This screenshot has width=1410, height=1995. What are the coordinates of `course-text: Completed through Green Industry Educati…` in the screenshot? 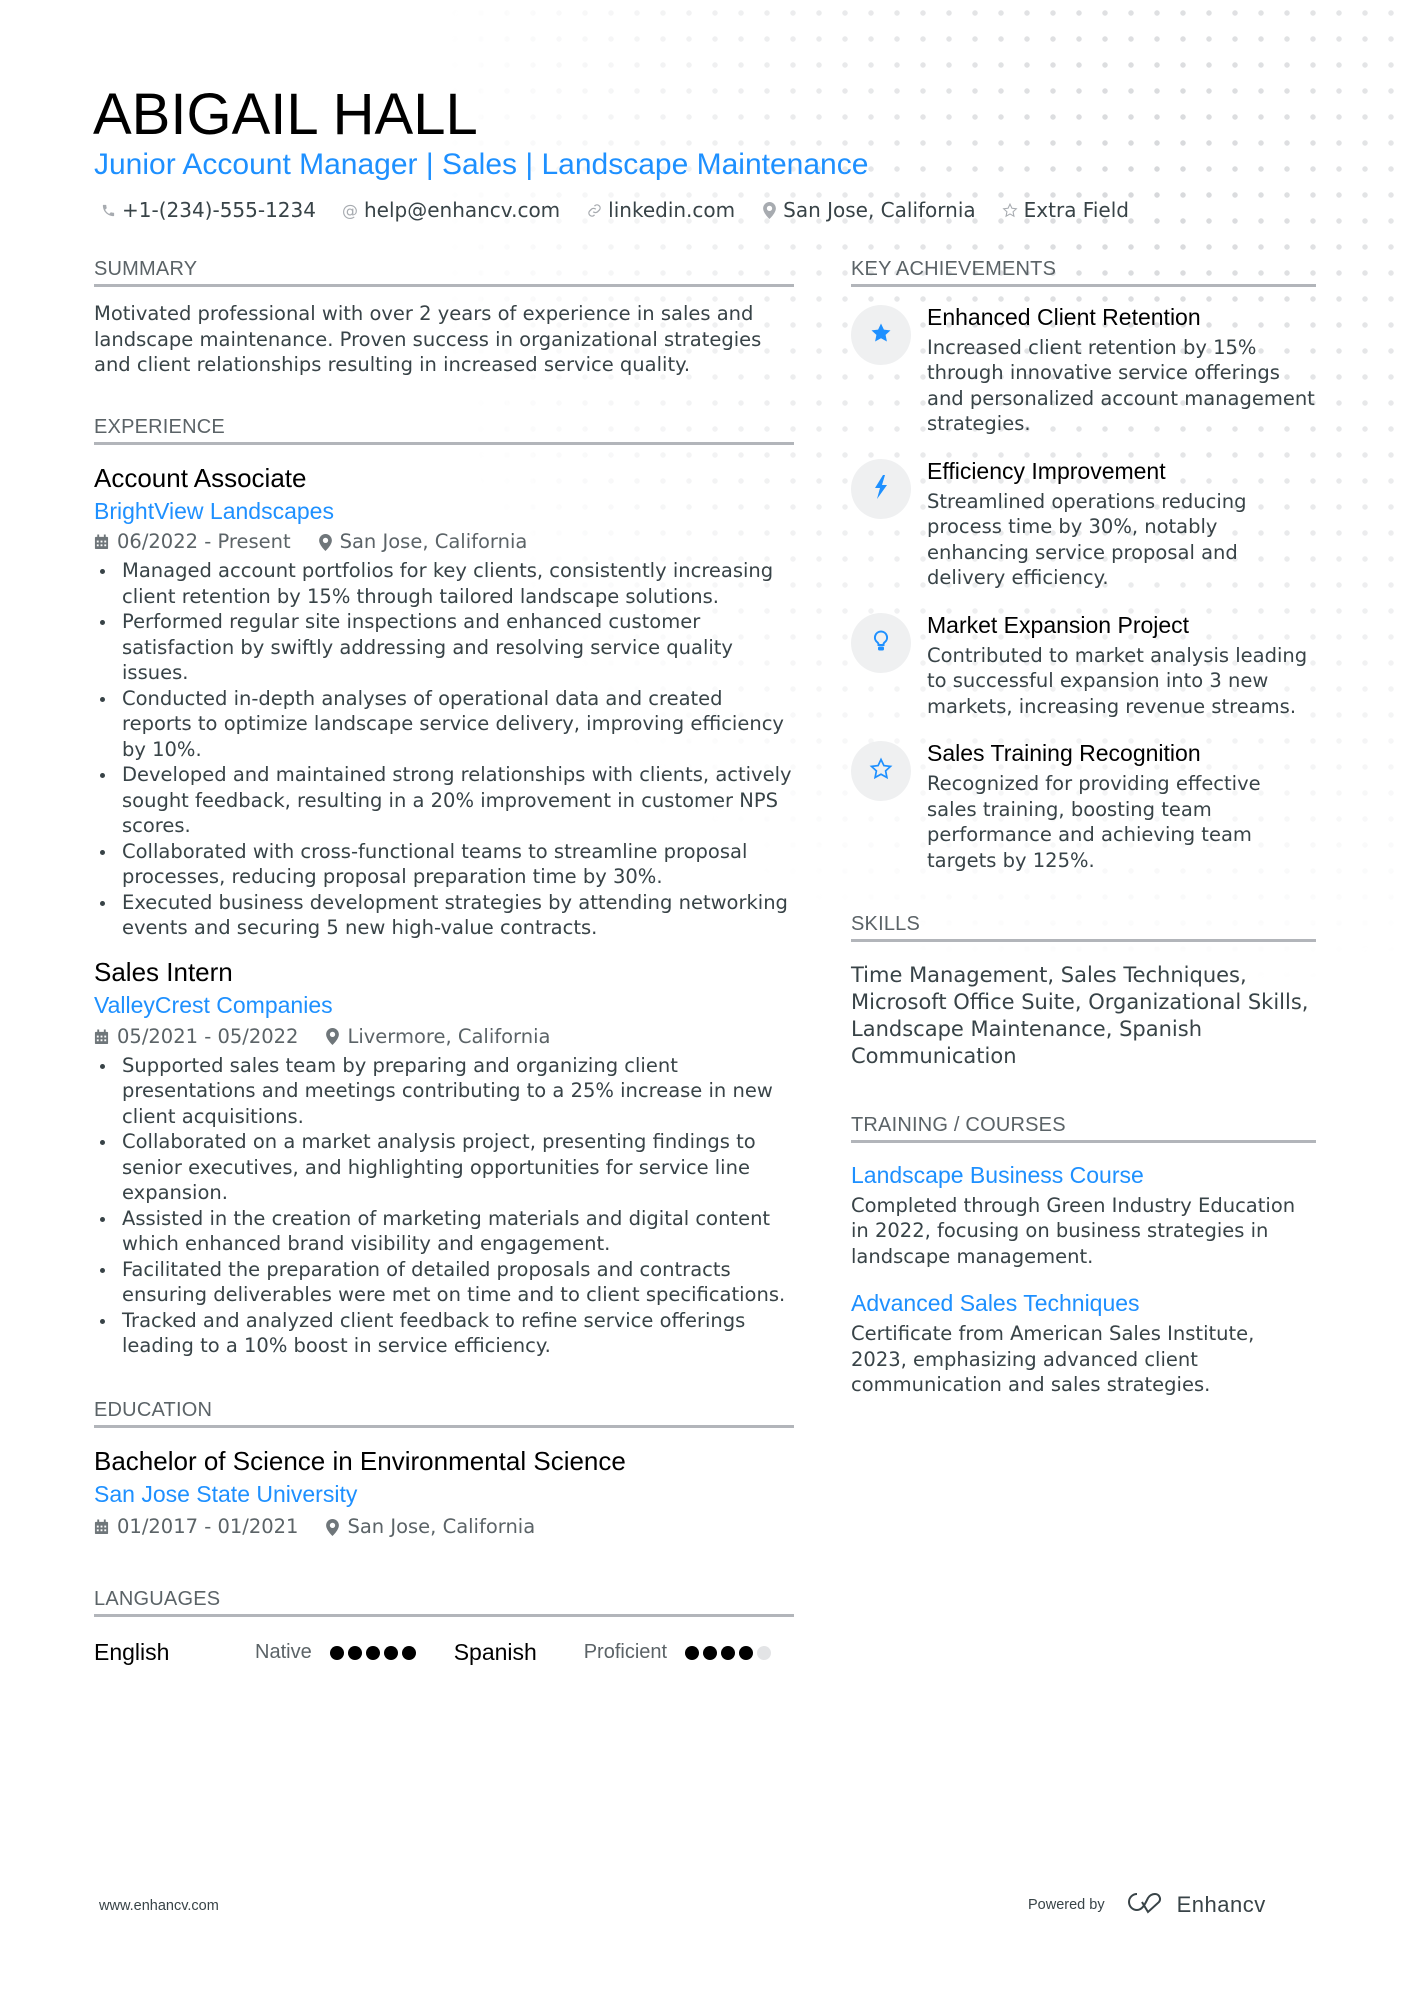 It's located at (1073, 1230).